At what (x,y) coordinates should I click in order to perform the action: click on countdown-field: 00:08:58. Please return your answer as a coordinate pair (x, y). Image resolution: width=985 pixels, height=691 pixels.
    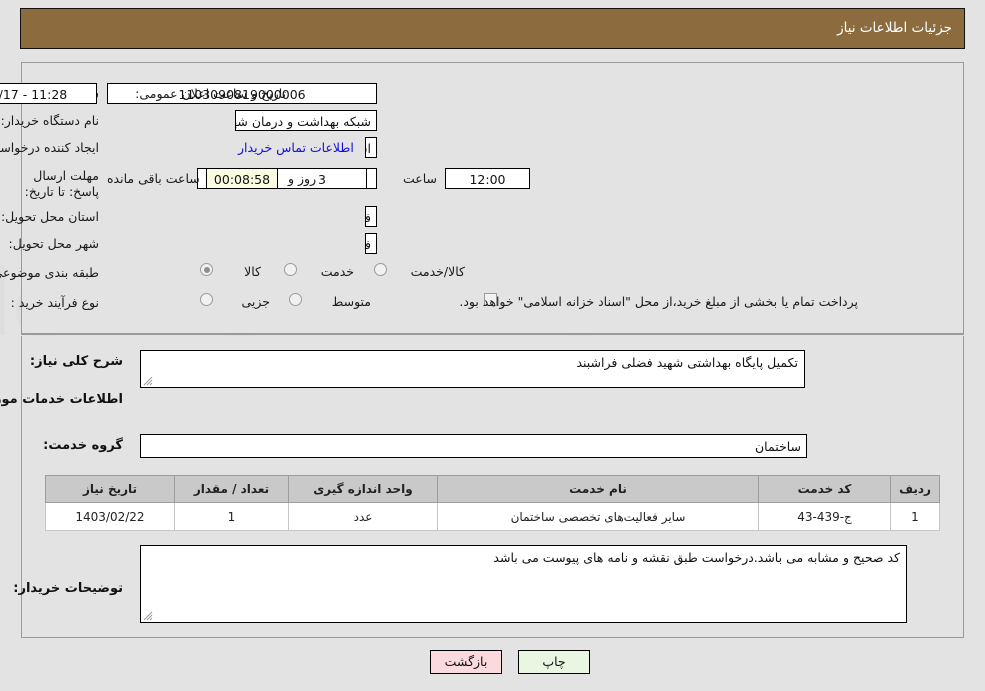
    Looking at the image, I should click on (242, 178).